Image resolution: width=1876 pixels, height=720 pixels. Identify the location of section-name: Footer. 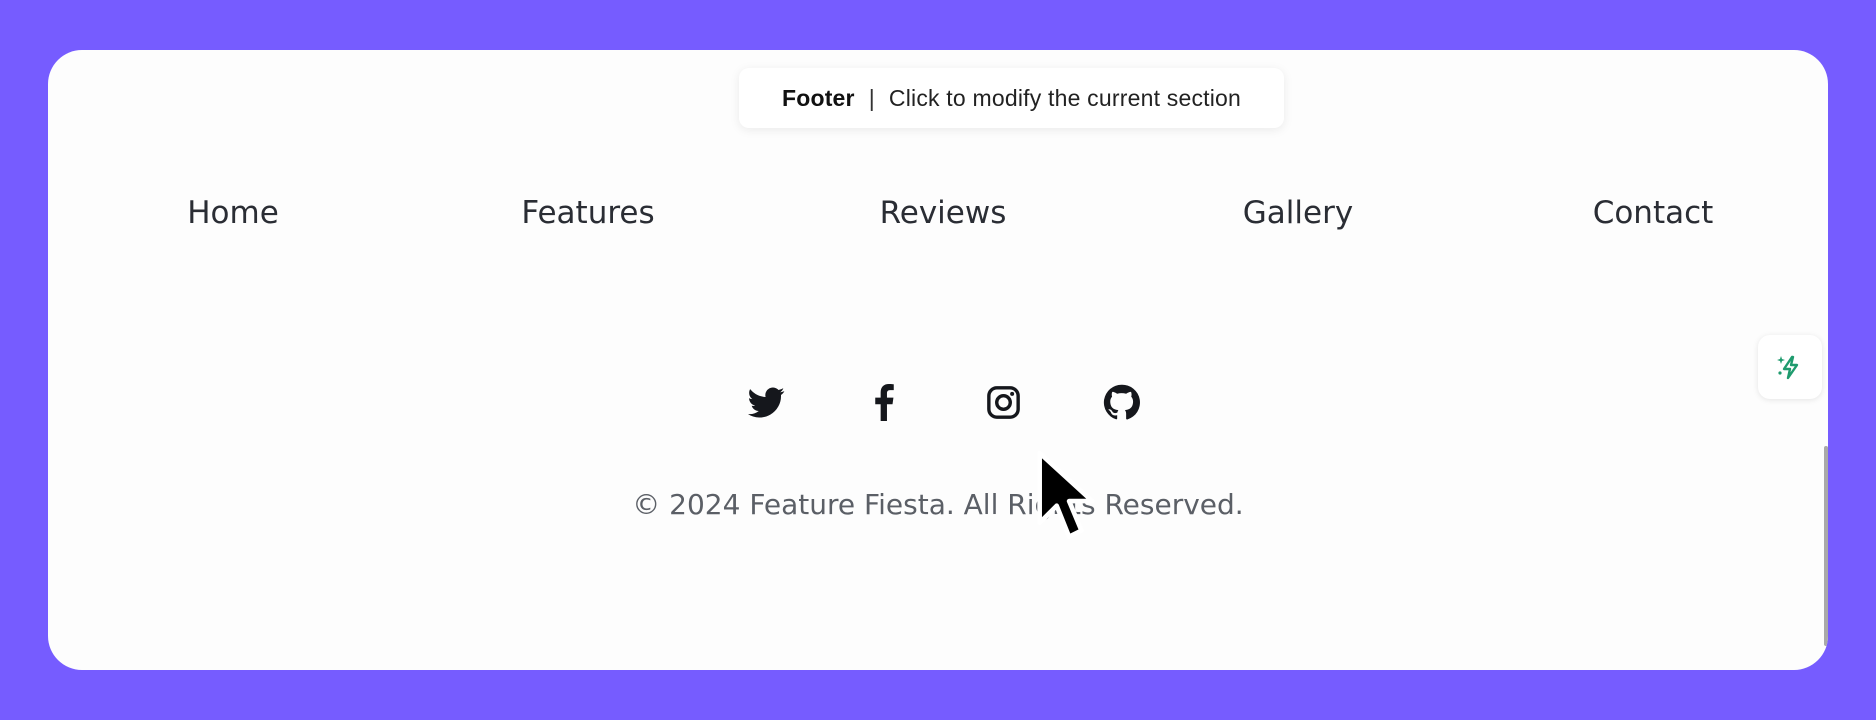
(818, 97).